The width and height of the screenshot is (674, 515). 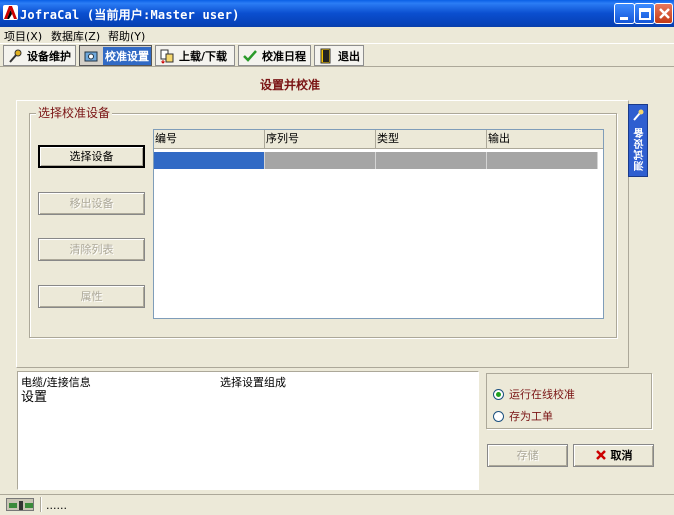 I want to click on radio-label: 存为工单, so click(x=531, y=416).